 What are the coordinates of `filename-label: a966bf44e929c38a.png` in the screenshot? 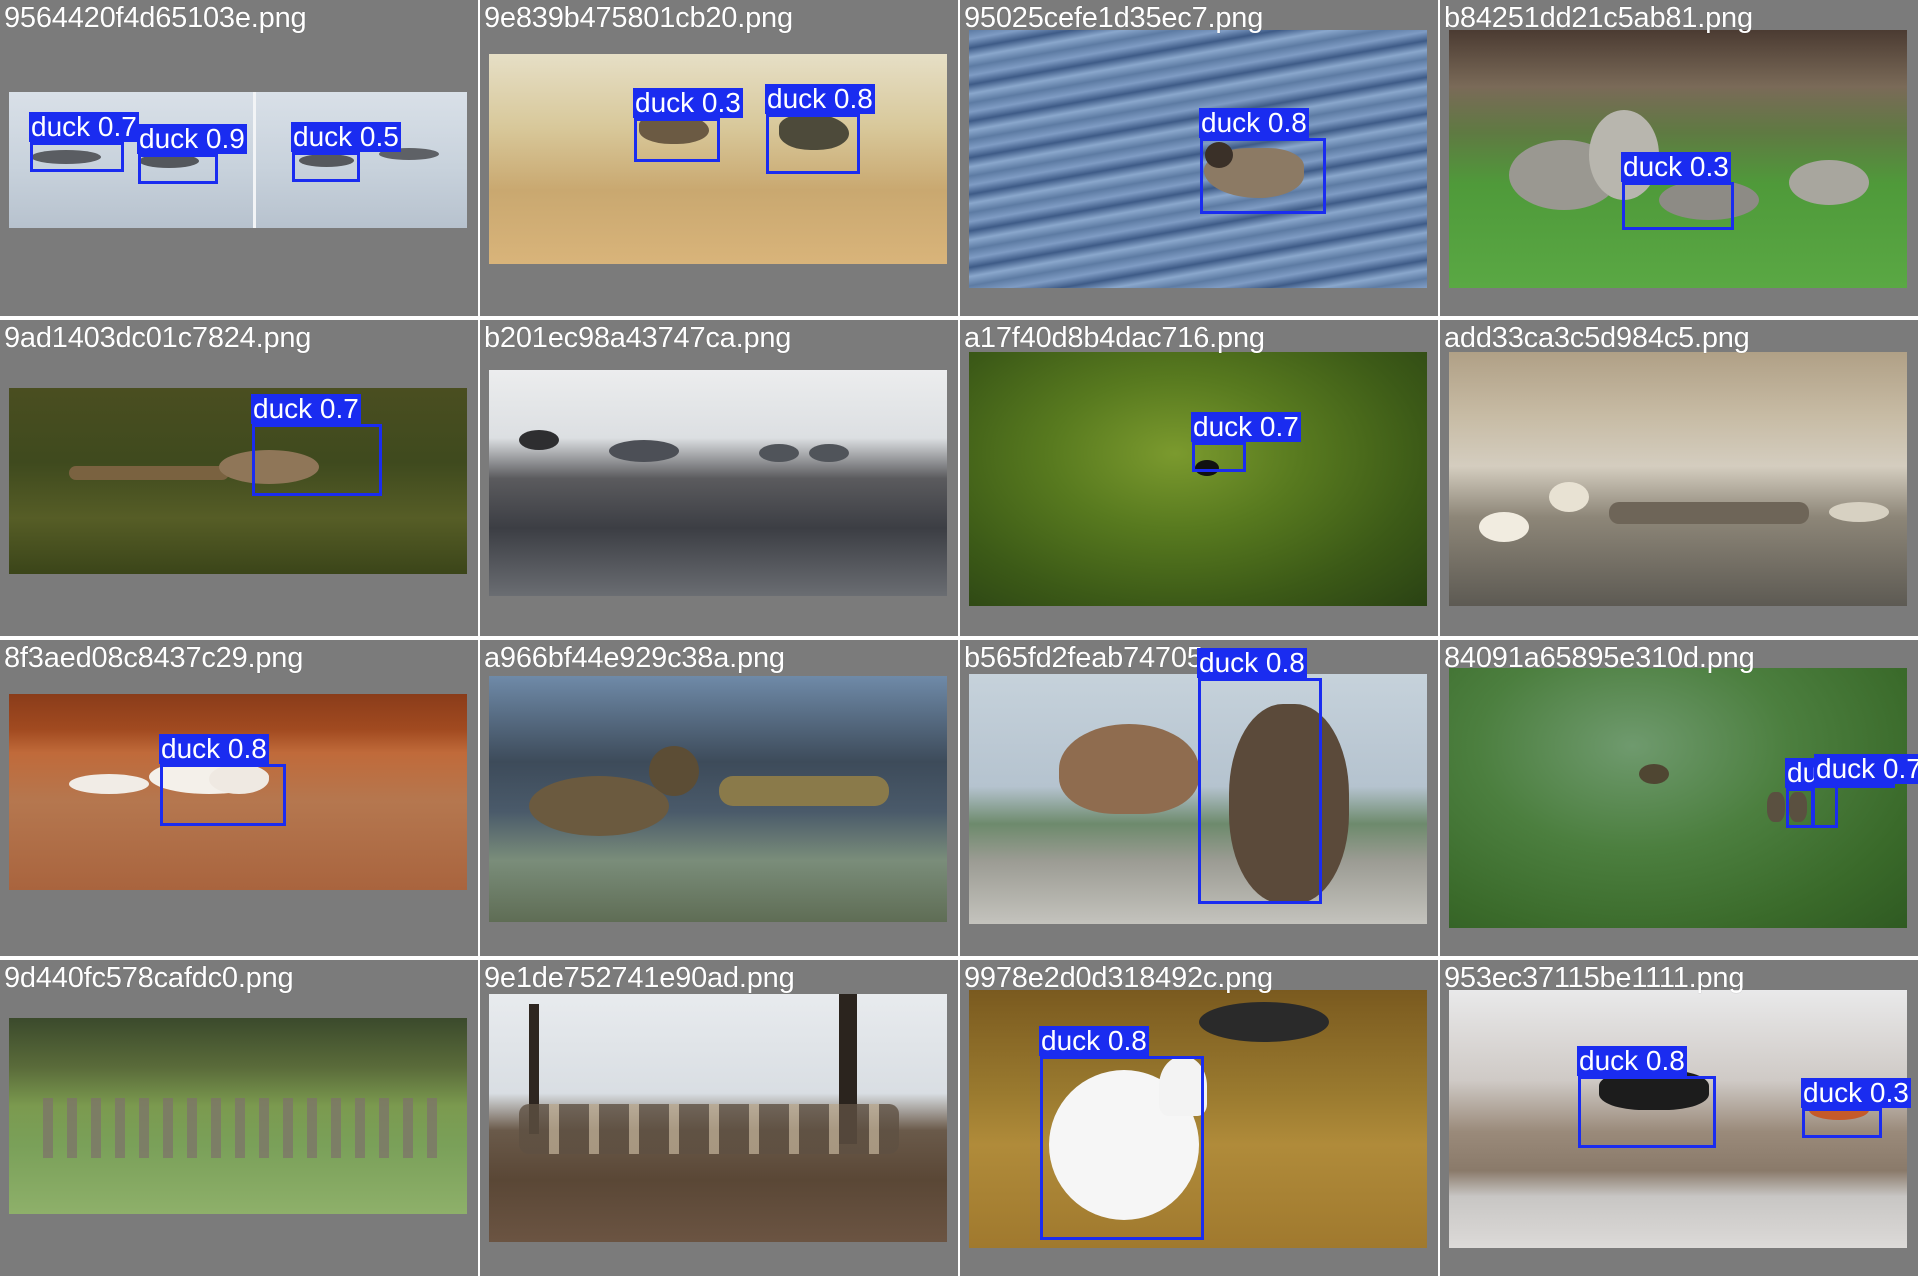 It's located at (634, 658).